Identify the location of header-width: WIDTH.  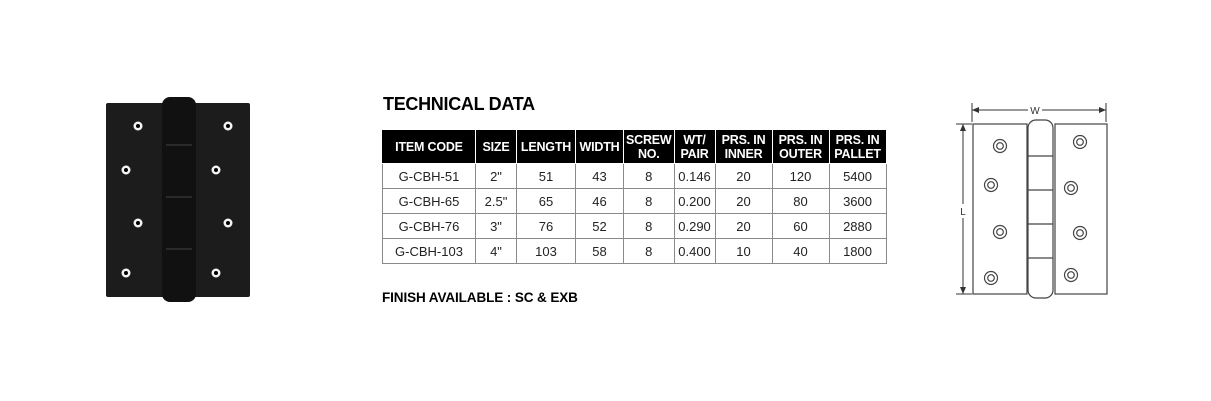
(599, 146).